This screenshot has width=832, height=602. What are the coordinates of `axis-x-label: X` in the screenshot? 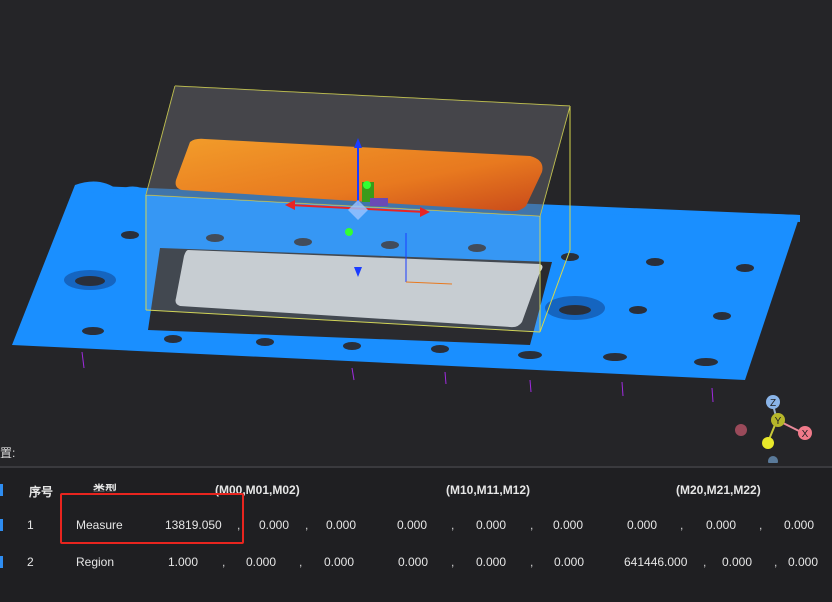 It's located at (805, 434).